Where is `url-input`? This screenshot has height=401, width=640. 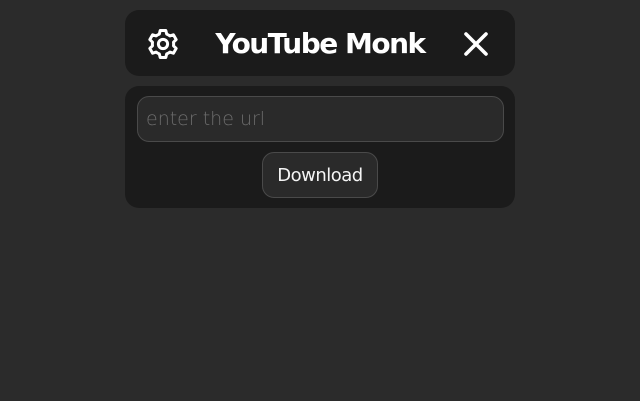 url-input is located at coordinates (320, 119).